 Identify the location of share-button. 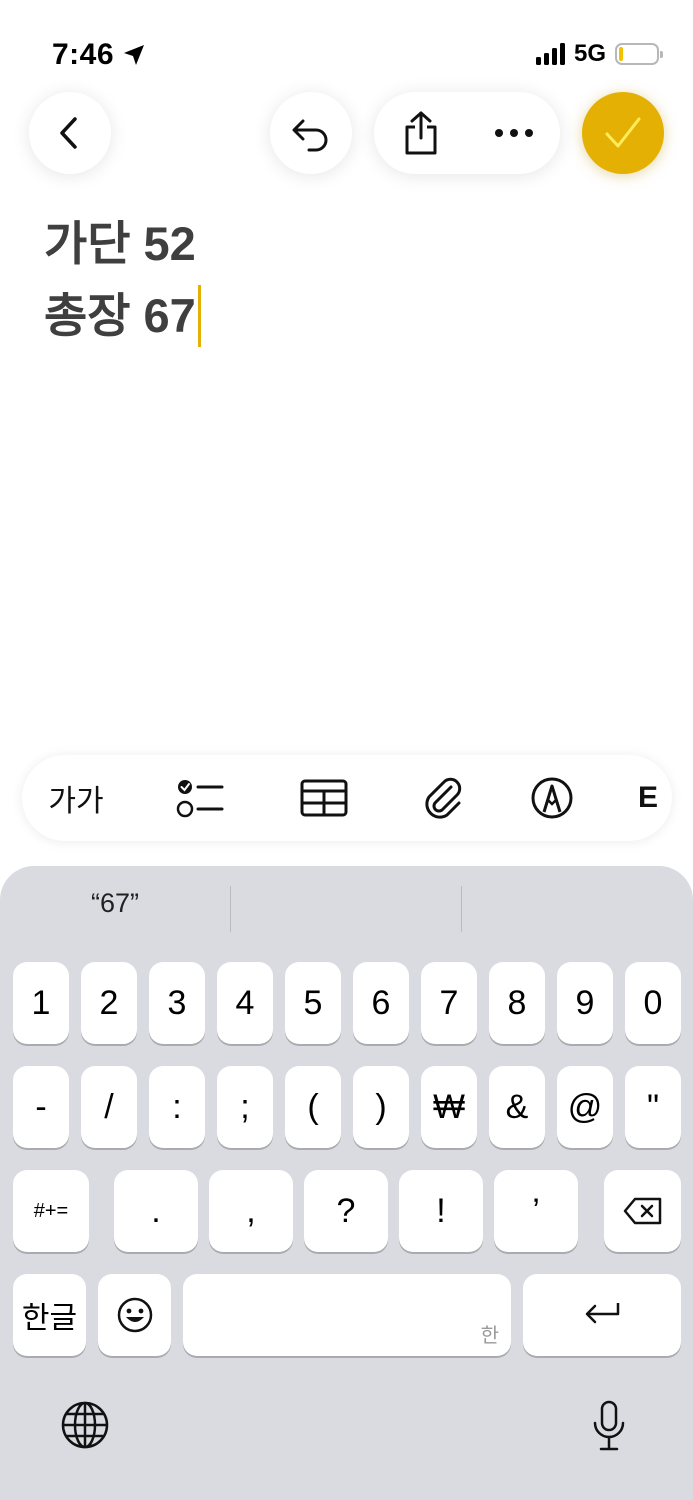
(421, 133).